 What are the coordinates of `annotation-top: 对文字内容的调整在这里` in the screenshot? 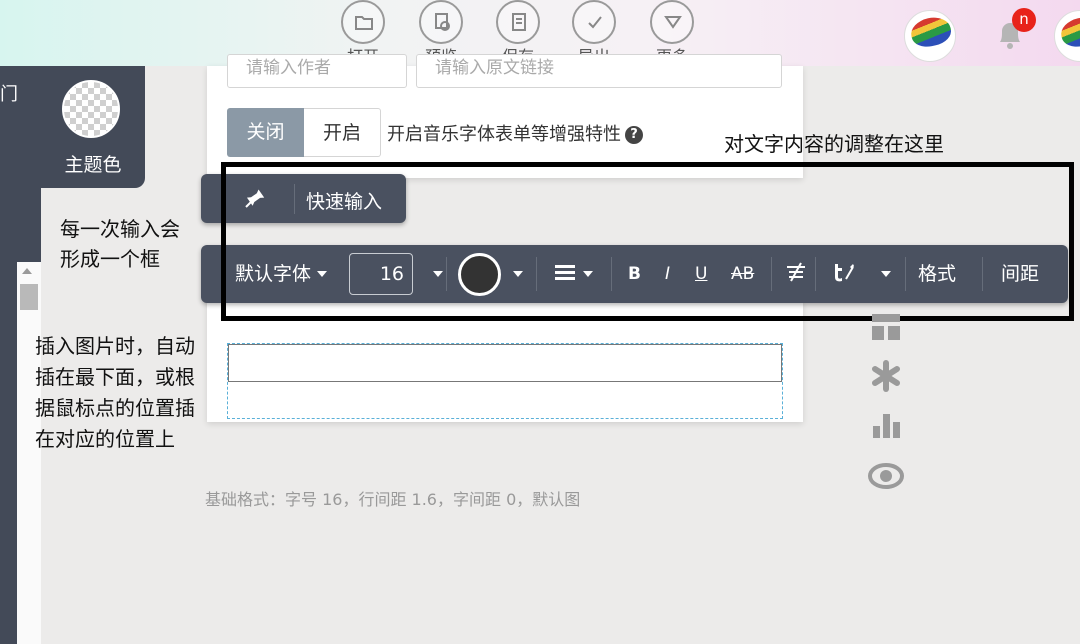 It's located at (834, 144).